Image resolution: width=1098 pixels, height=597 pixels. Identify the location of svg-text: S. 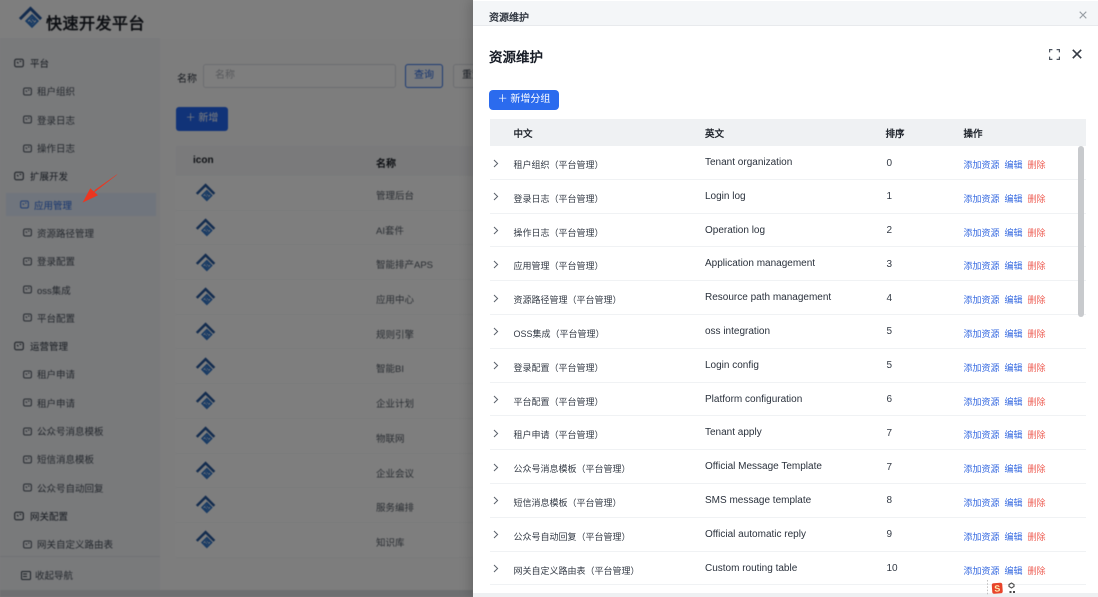
(997, 588).